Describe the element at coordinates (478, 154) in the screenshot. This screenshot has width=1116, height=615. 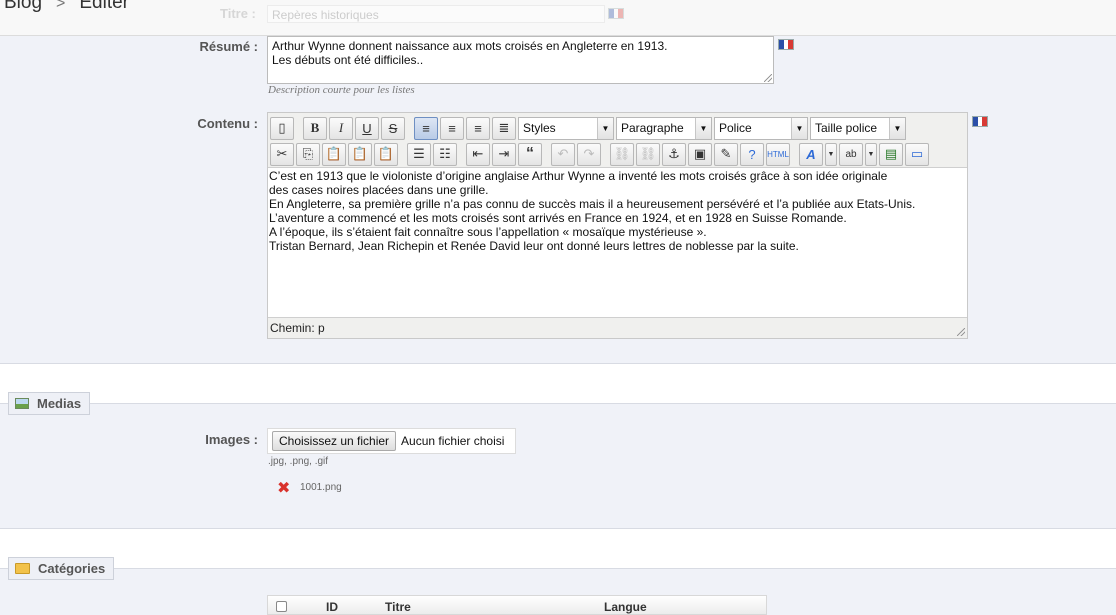
I see `outdent-icon: ⇤` at that location.